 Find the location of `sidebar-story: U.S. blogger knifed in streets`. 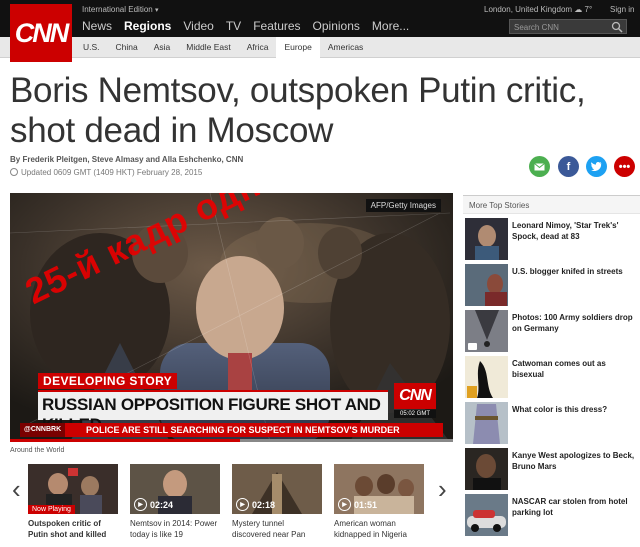

sidebar-story: U.S. blogger knifed in streets is located at coordinates (551, 286).